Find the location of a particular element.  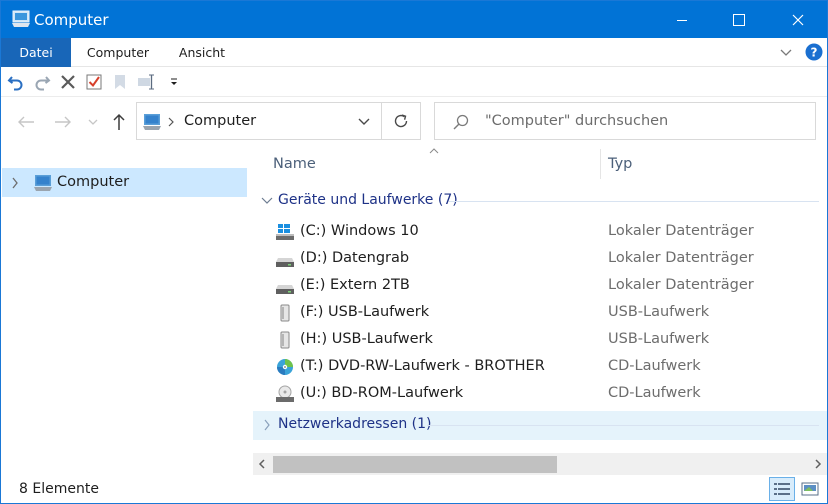

window-title: Computer is located at coordinates (71, 20).